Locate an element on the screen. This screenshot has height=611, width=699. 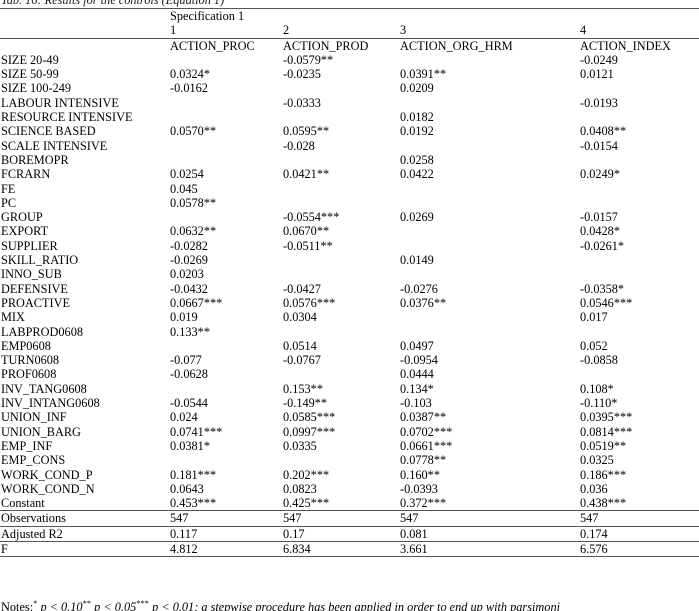
coefficient-cell: -0.0261* is located at coordinates (602, 245).